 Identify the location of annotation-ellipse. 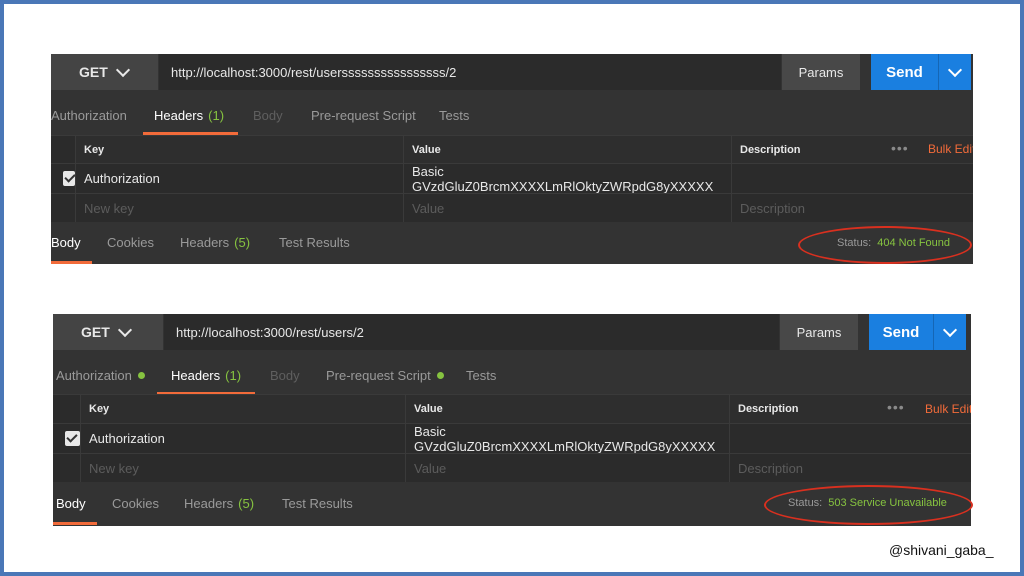
(885, 245).